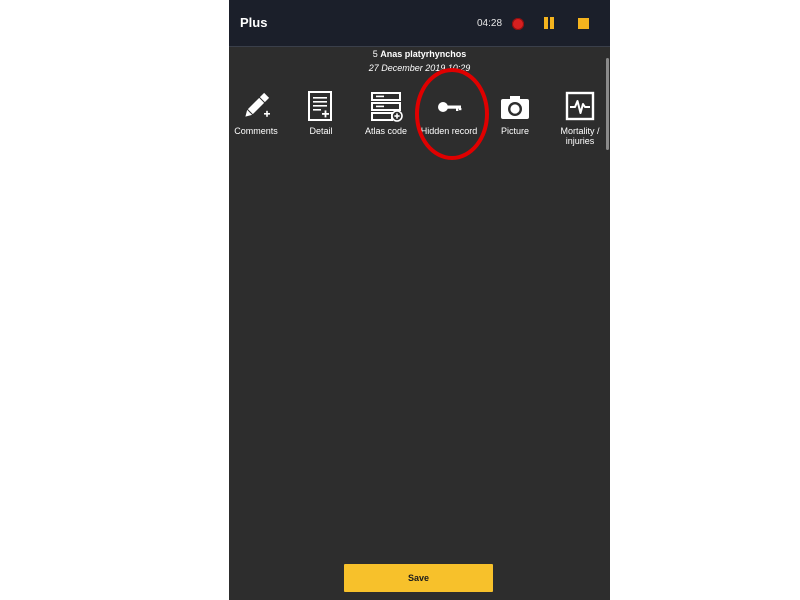 This screenshot has width=800, height=600. What do you see at coordinates (419, 68) in the screenshot?
I see `record-datetime: 27 December 2019 10:29` at bounding box center [419, 68].